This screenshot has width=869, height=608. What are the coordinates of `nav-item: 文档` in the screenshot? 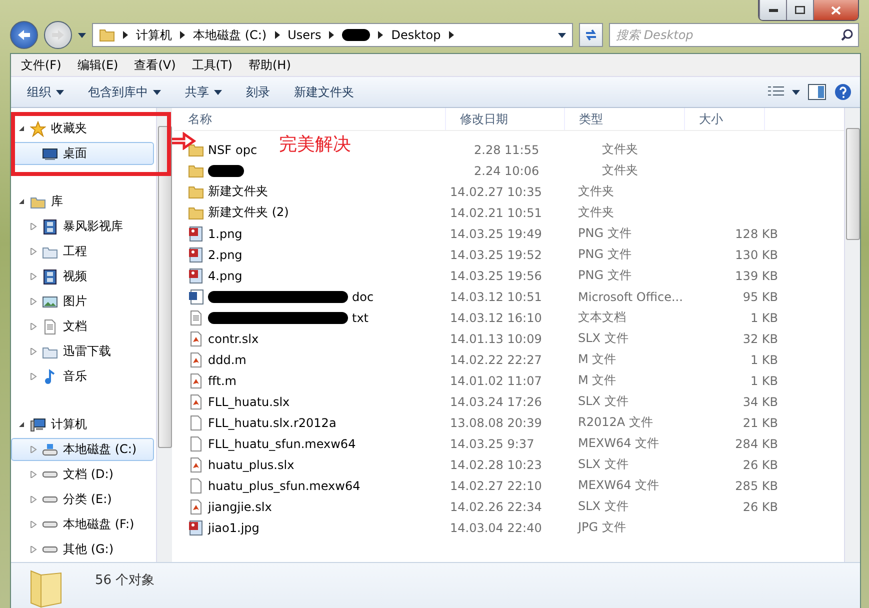 It's located at (82, 326).